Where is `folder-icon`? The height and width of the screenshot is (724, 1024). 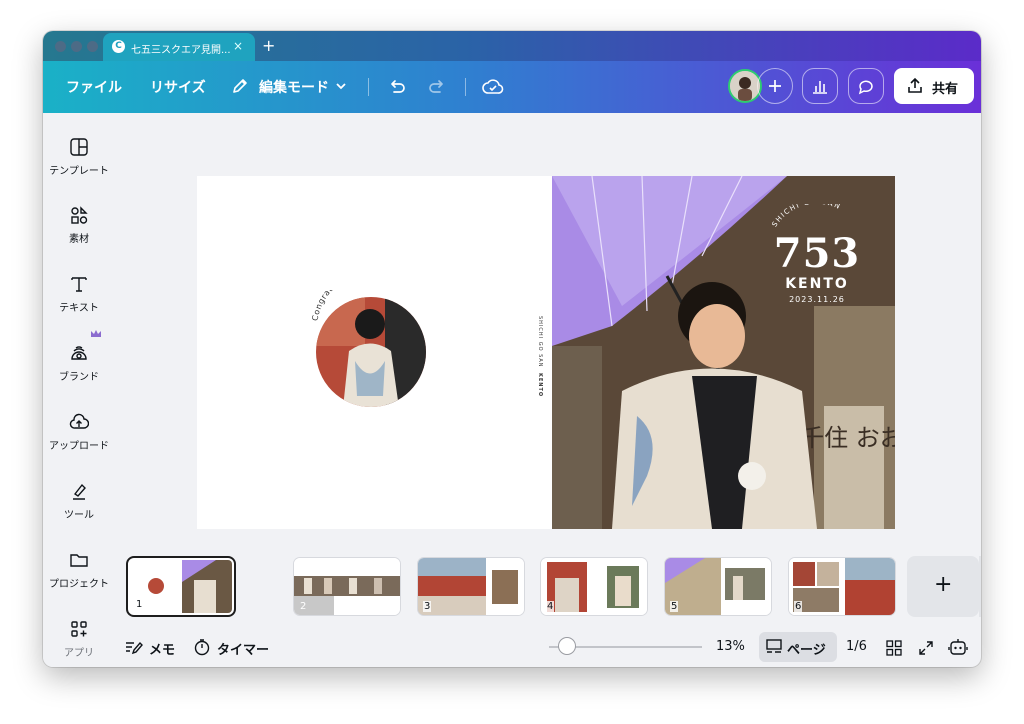 folder-icon is located at coordinates (79, 560).